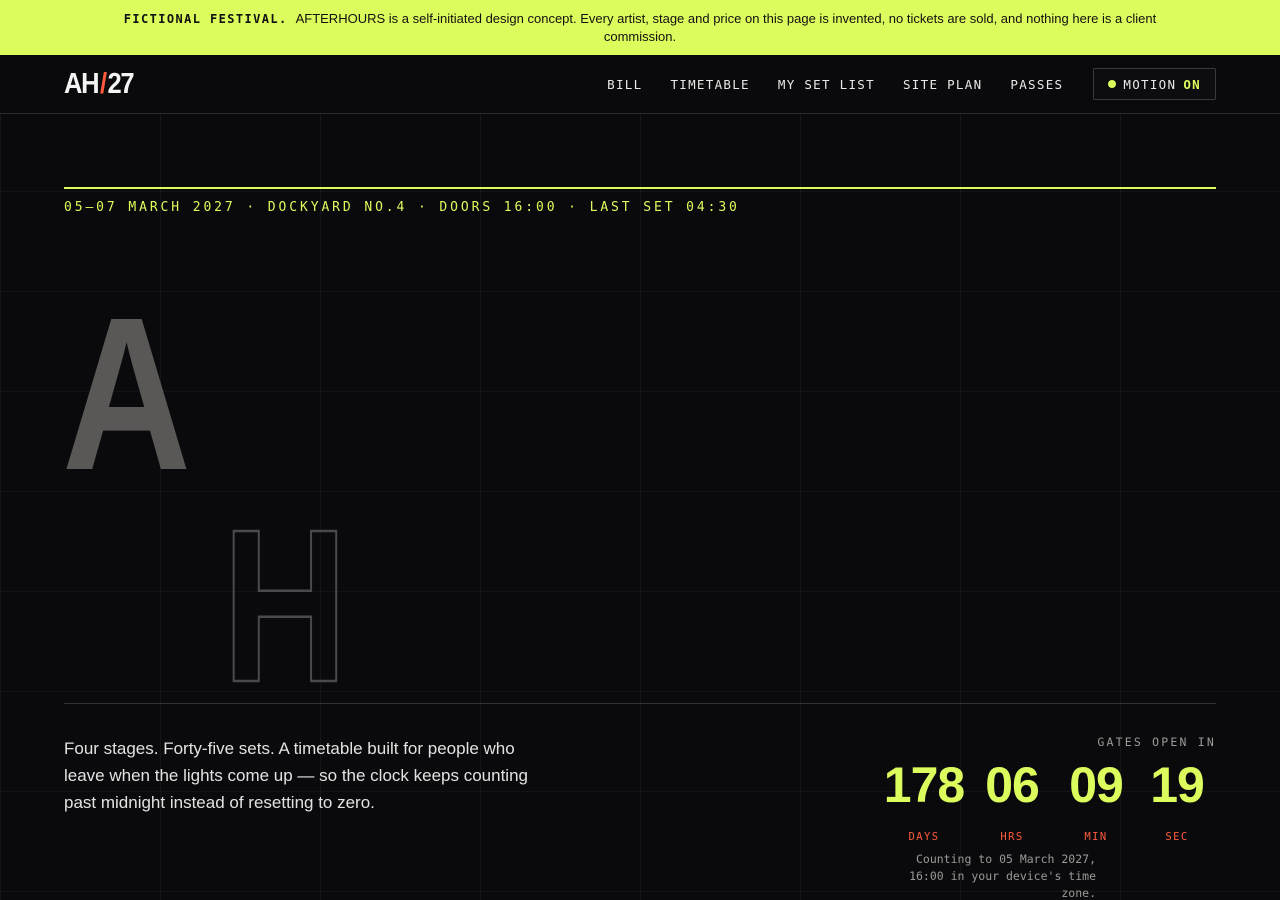 The image size is (1280, 900). What do you see at coordinates (1036, 84) in the screenshot?
I see `nav-item-passes: PASSES` at bounding box center [1036, 84].